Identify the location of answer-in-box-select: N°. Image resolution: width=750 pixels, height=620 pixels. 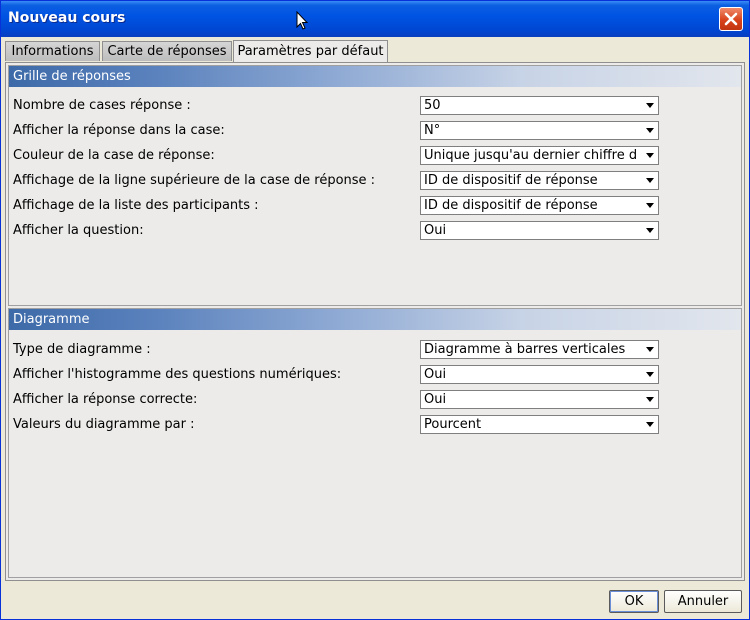
(539, 130).